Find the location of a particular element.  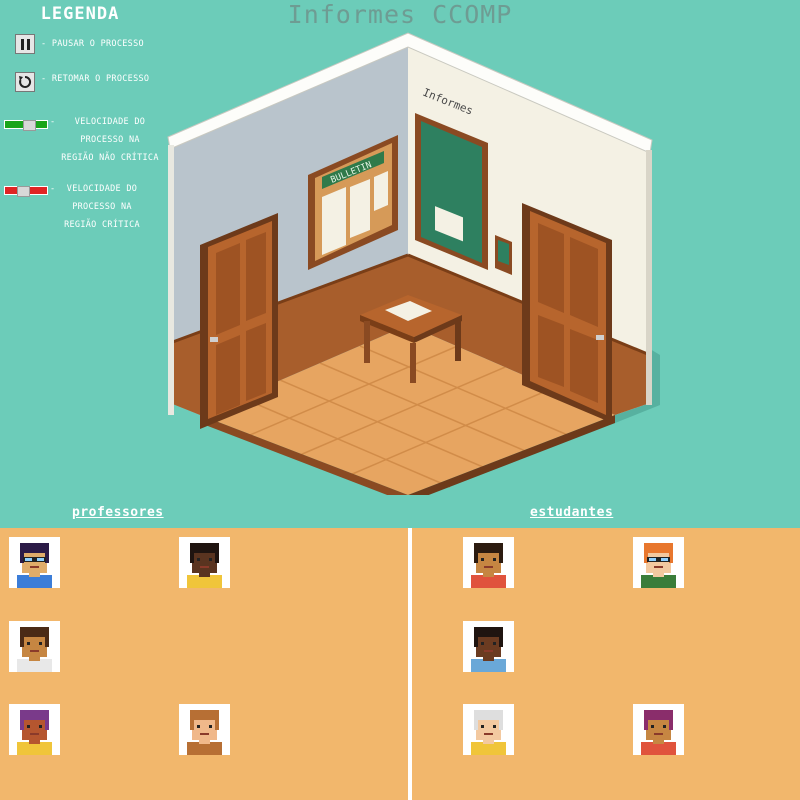

normal-speed-line-1: VELOCIDADE DO is located at coordinates (110, 122).